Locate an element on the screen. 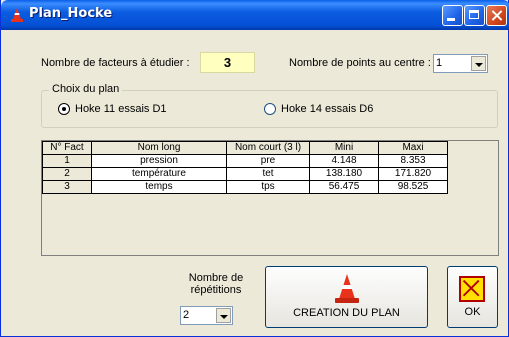  close-button is located at coordinates (496, 15).